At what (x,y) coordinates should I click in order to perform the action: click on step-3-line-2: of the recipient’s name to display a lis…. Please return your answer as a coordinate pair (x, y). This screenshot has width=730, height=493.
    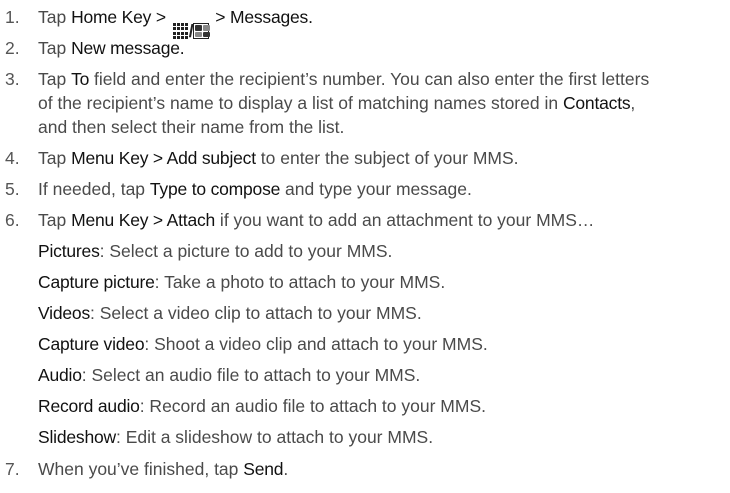
    Looking at the image, I should click on (336, 103).